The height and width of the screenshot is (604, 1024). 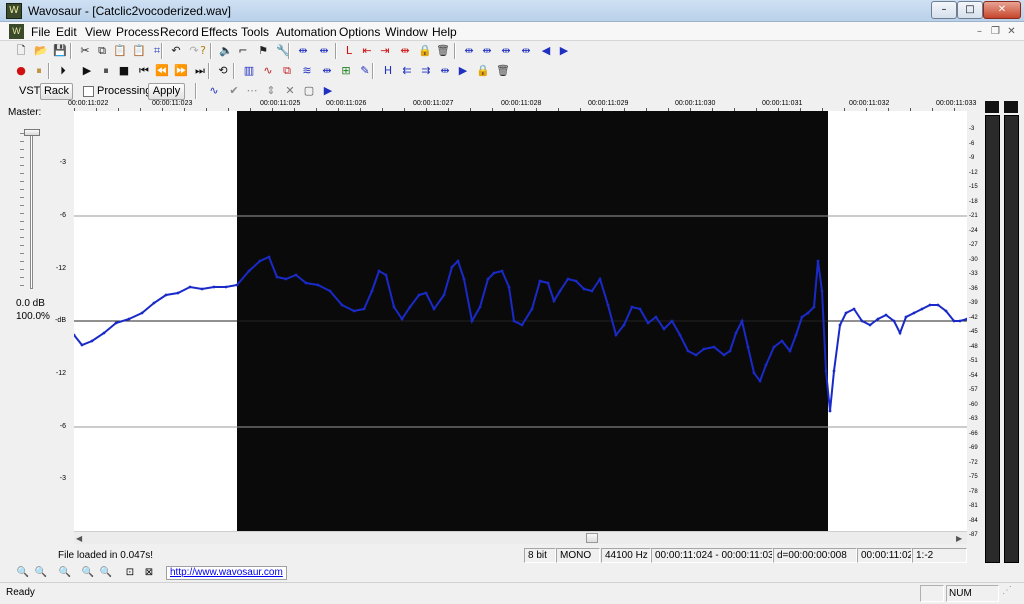 What do you see at coordinates (407, 71) in the screenshot?
I see `arrow-left-blue-icon: ⇇` at bounding box center [407, 71].